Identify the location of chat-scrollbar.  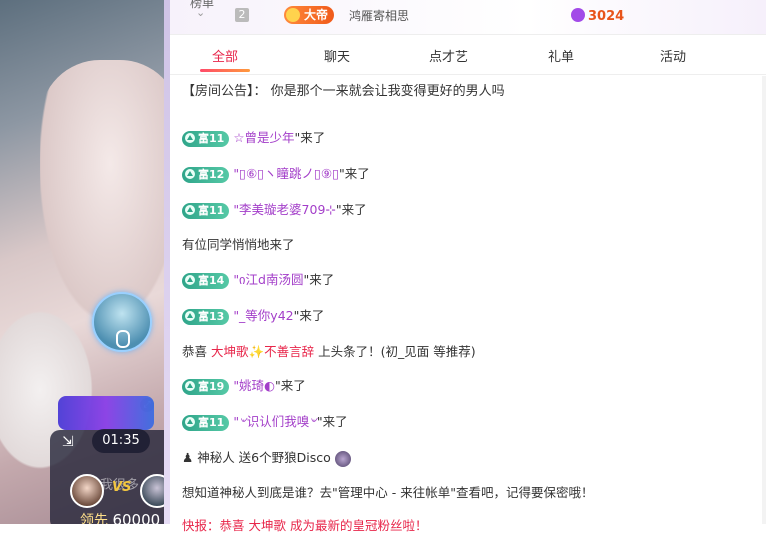
(764, 300).